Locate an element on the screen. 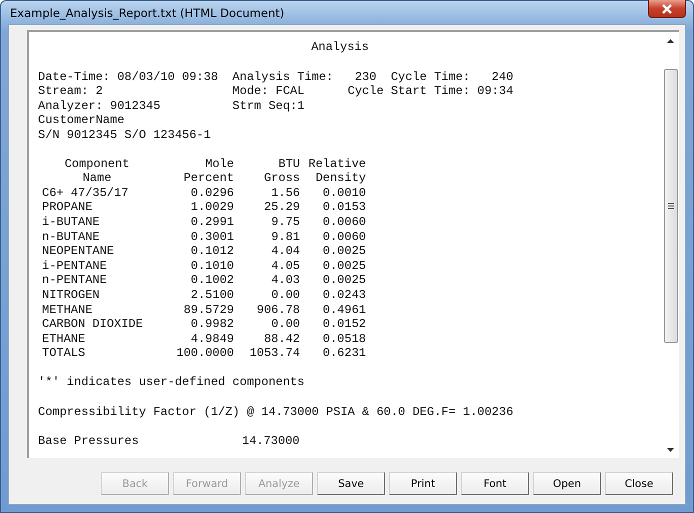 This screenshot has width=694, height=513. table-cell-text: 4.03 is located at coordinates (285, 280).